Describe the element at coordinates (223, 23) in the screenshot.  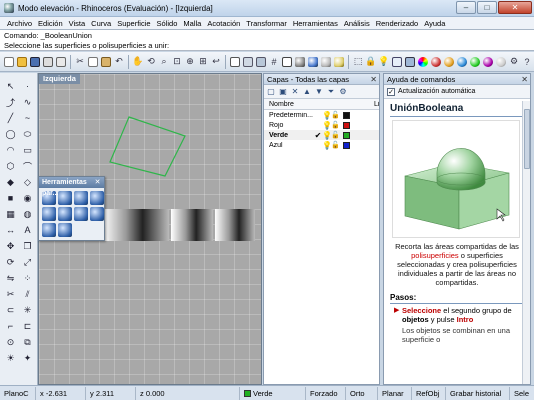
I see `menu-acotacion: Acotación` at that location.